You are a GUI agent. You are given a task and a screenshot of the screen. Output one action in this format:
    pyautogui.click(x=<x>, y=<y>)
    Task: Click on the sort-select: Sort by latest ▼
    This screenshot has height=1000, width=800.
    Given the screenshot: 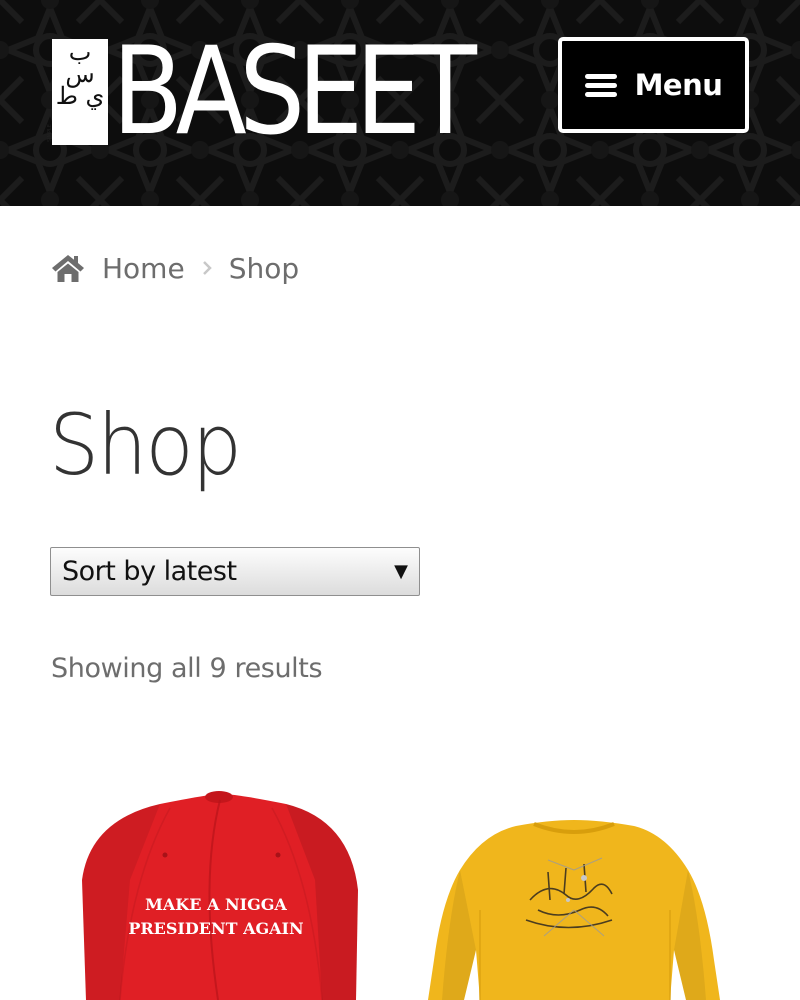 What is the action you would take?
    pyautogui.click(x=235, y=571)
    